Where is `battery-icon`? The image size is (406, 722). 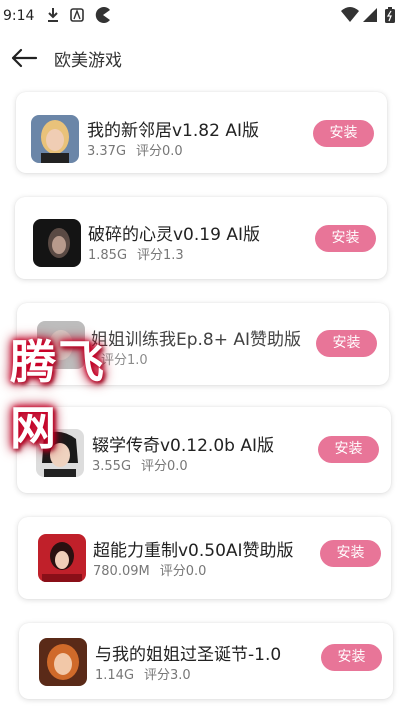
battery-icon is located at coordinates (390, 15).